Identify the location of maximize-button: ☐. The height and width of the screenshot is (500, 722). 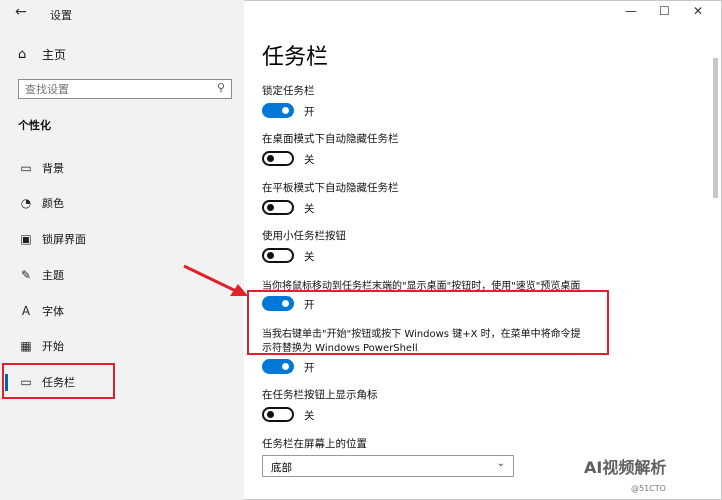
(664, 11).